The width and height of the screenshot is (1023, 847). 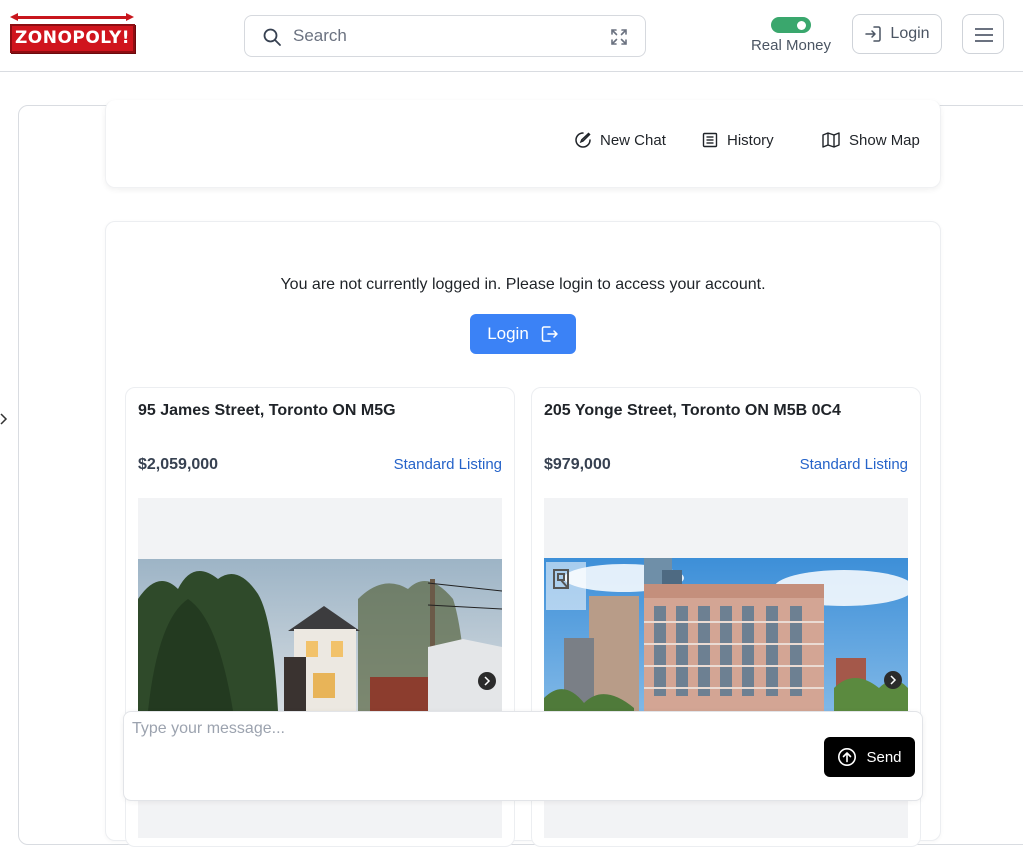 I want to click on toggle-label: Real Money, so click(x=791, y=45).